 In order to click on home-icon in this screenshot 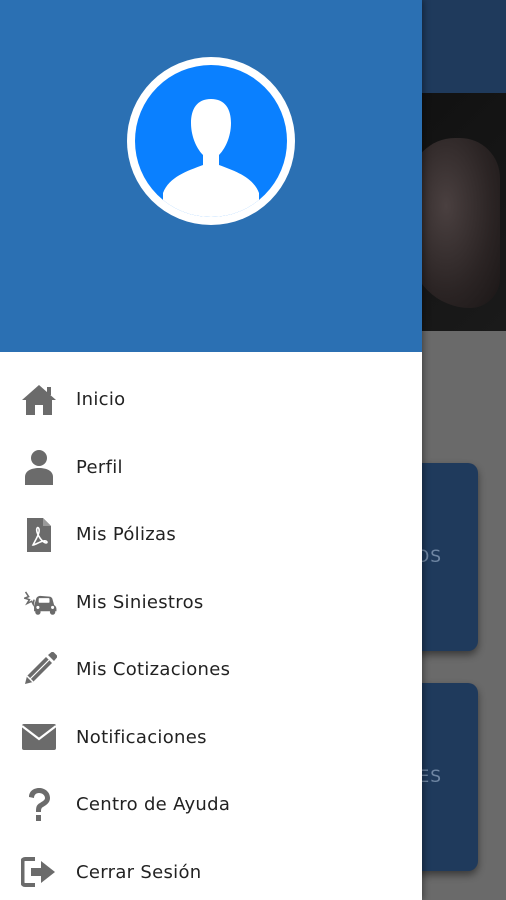, I will do `click(39, 400)`.